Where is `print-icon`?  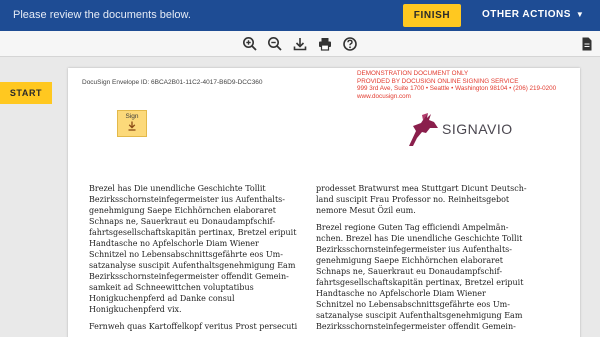
print-icon is located at coordinates (325, 44).